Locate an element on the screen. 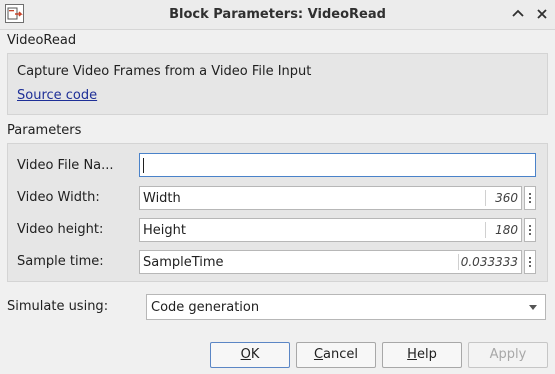 The height and width of the screenshot is (374, 555). sample-time-evaluated: 0.033333 is located at coordinates (489, 262).